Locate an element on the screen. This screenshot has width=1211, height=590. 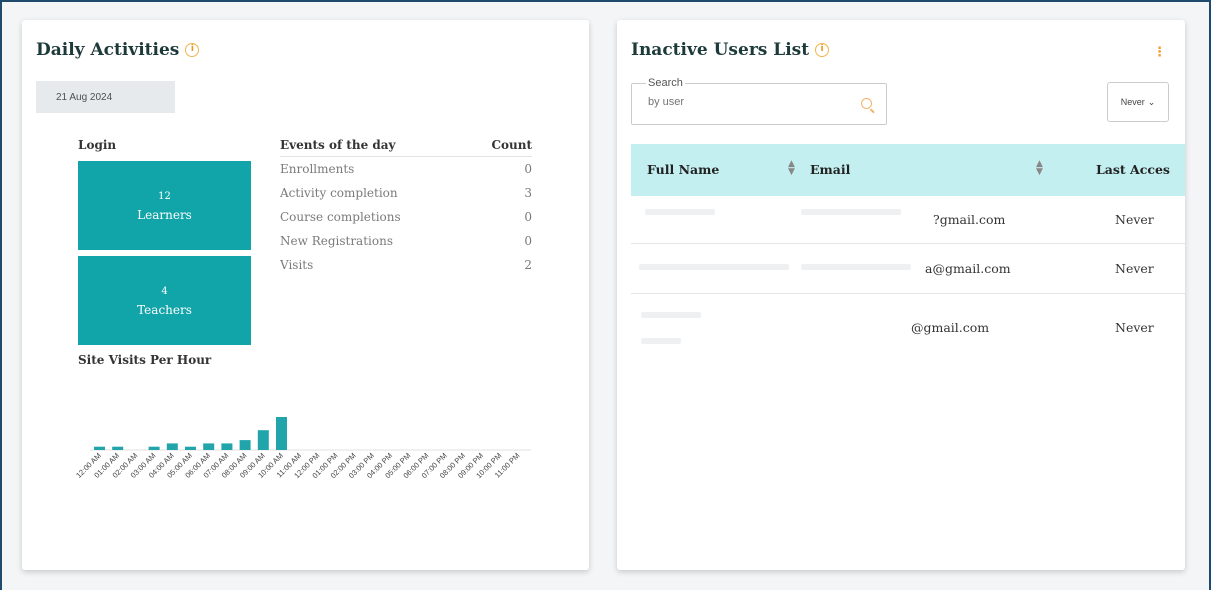
inactive-users-title-text: Inactive Users List is located at coordinates (720, 50).